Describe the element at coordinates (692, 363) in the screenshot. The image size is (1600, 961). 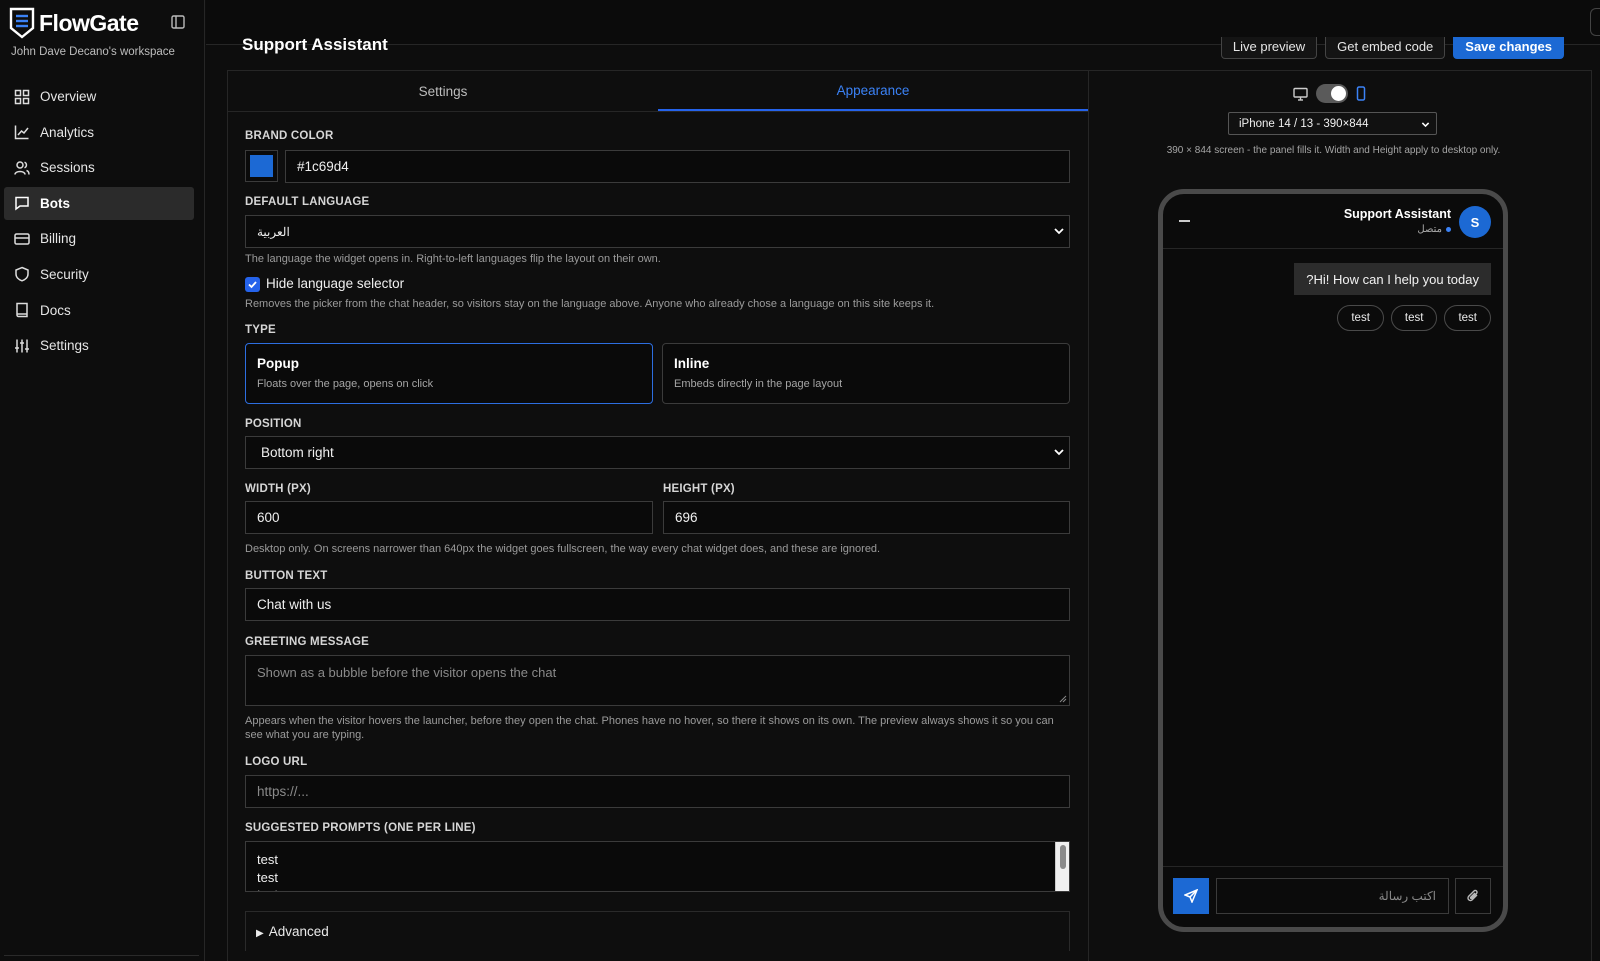
I see `type-option-title: Inline` at that location.